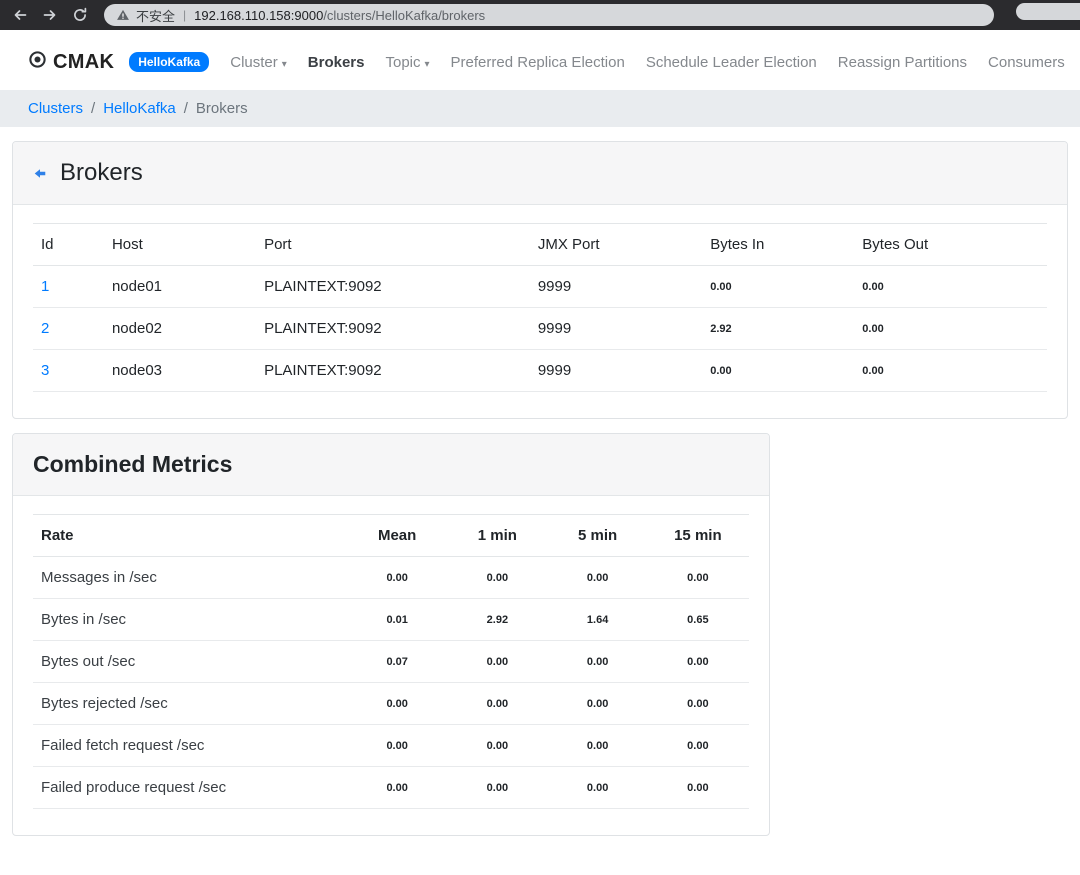  I want to click on metric-row: Bytes rejected /sec 0.00 0.00 0.00 0.00, so click(391, 703).